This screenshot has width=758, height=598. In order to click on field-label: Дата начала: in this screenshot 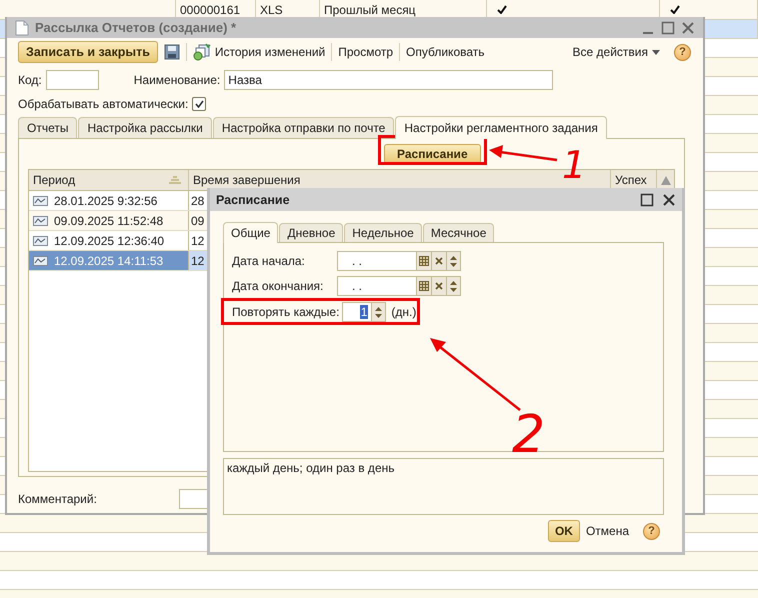, I will do `click(269, 261)`.